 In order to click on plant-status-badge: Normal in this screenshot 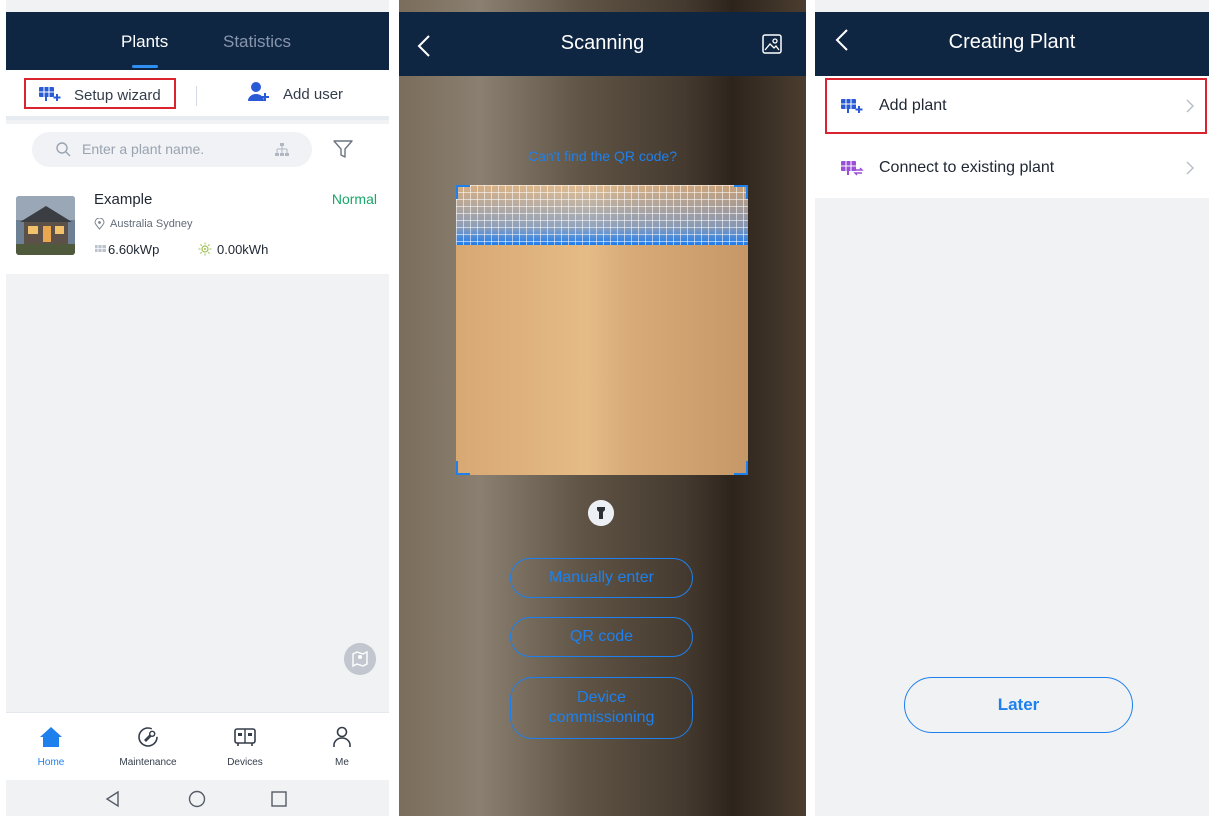, I will do `click(354, 199)`.